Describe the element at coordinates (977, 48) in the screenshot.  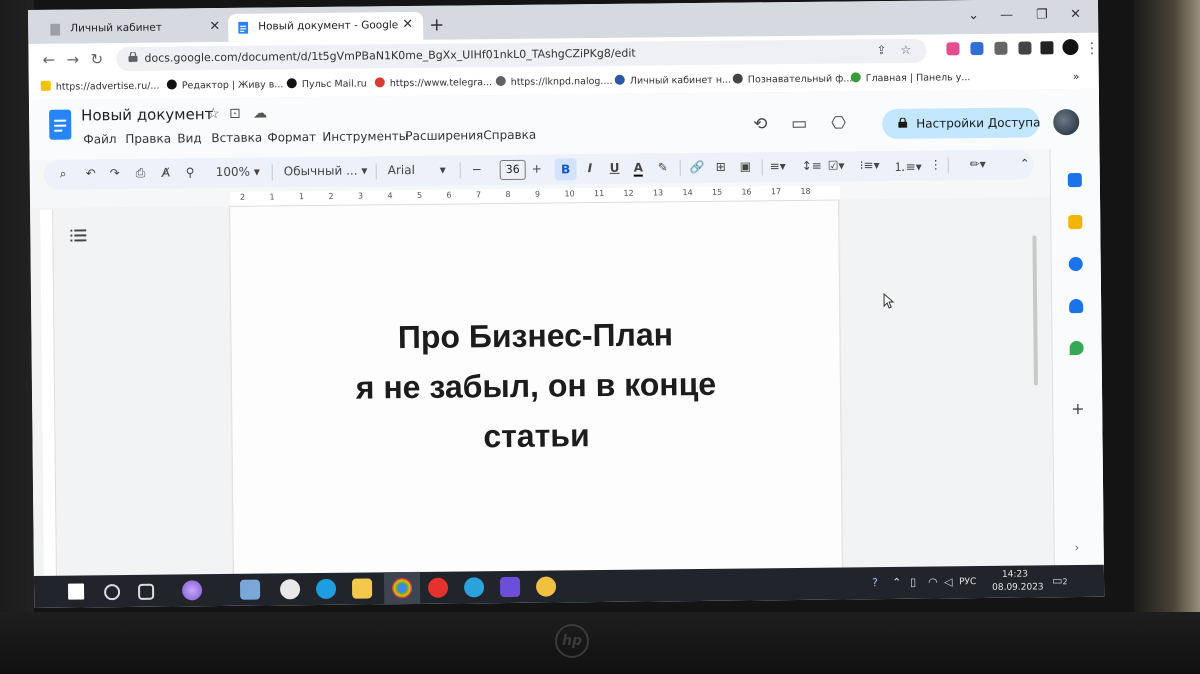
I see `translate-extension-icon` at that location.